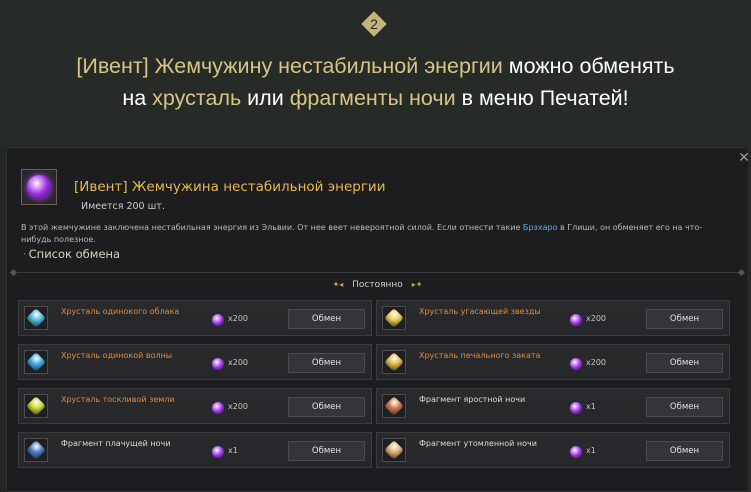  What do you see at coordinates (744, 158) in the screenshot?
I see `close-icon: ✕` at bounding box center [744, 158].